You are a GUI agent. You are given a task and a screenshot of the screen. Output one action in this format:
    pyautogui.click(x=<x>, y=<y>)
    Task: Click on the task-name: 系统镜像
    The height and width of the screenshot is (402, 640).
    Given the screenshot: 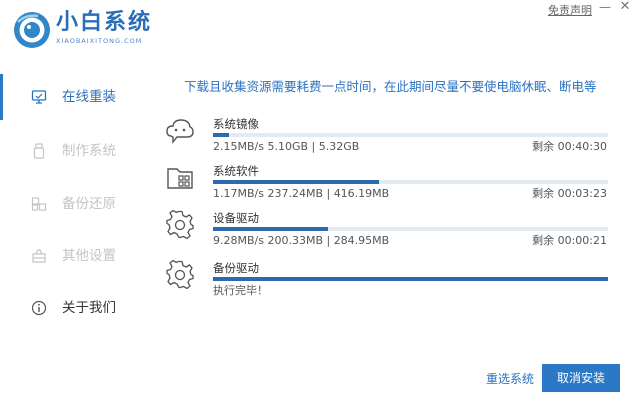 What is the action you would take?
    pyautogui.click(x=236, y=124)
    